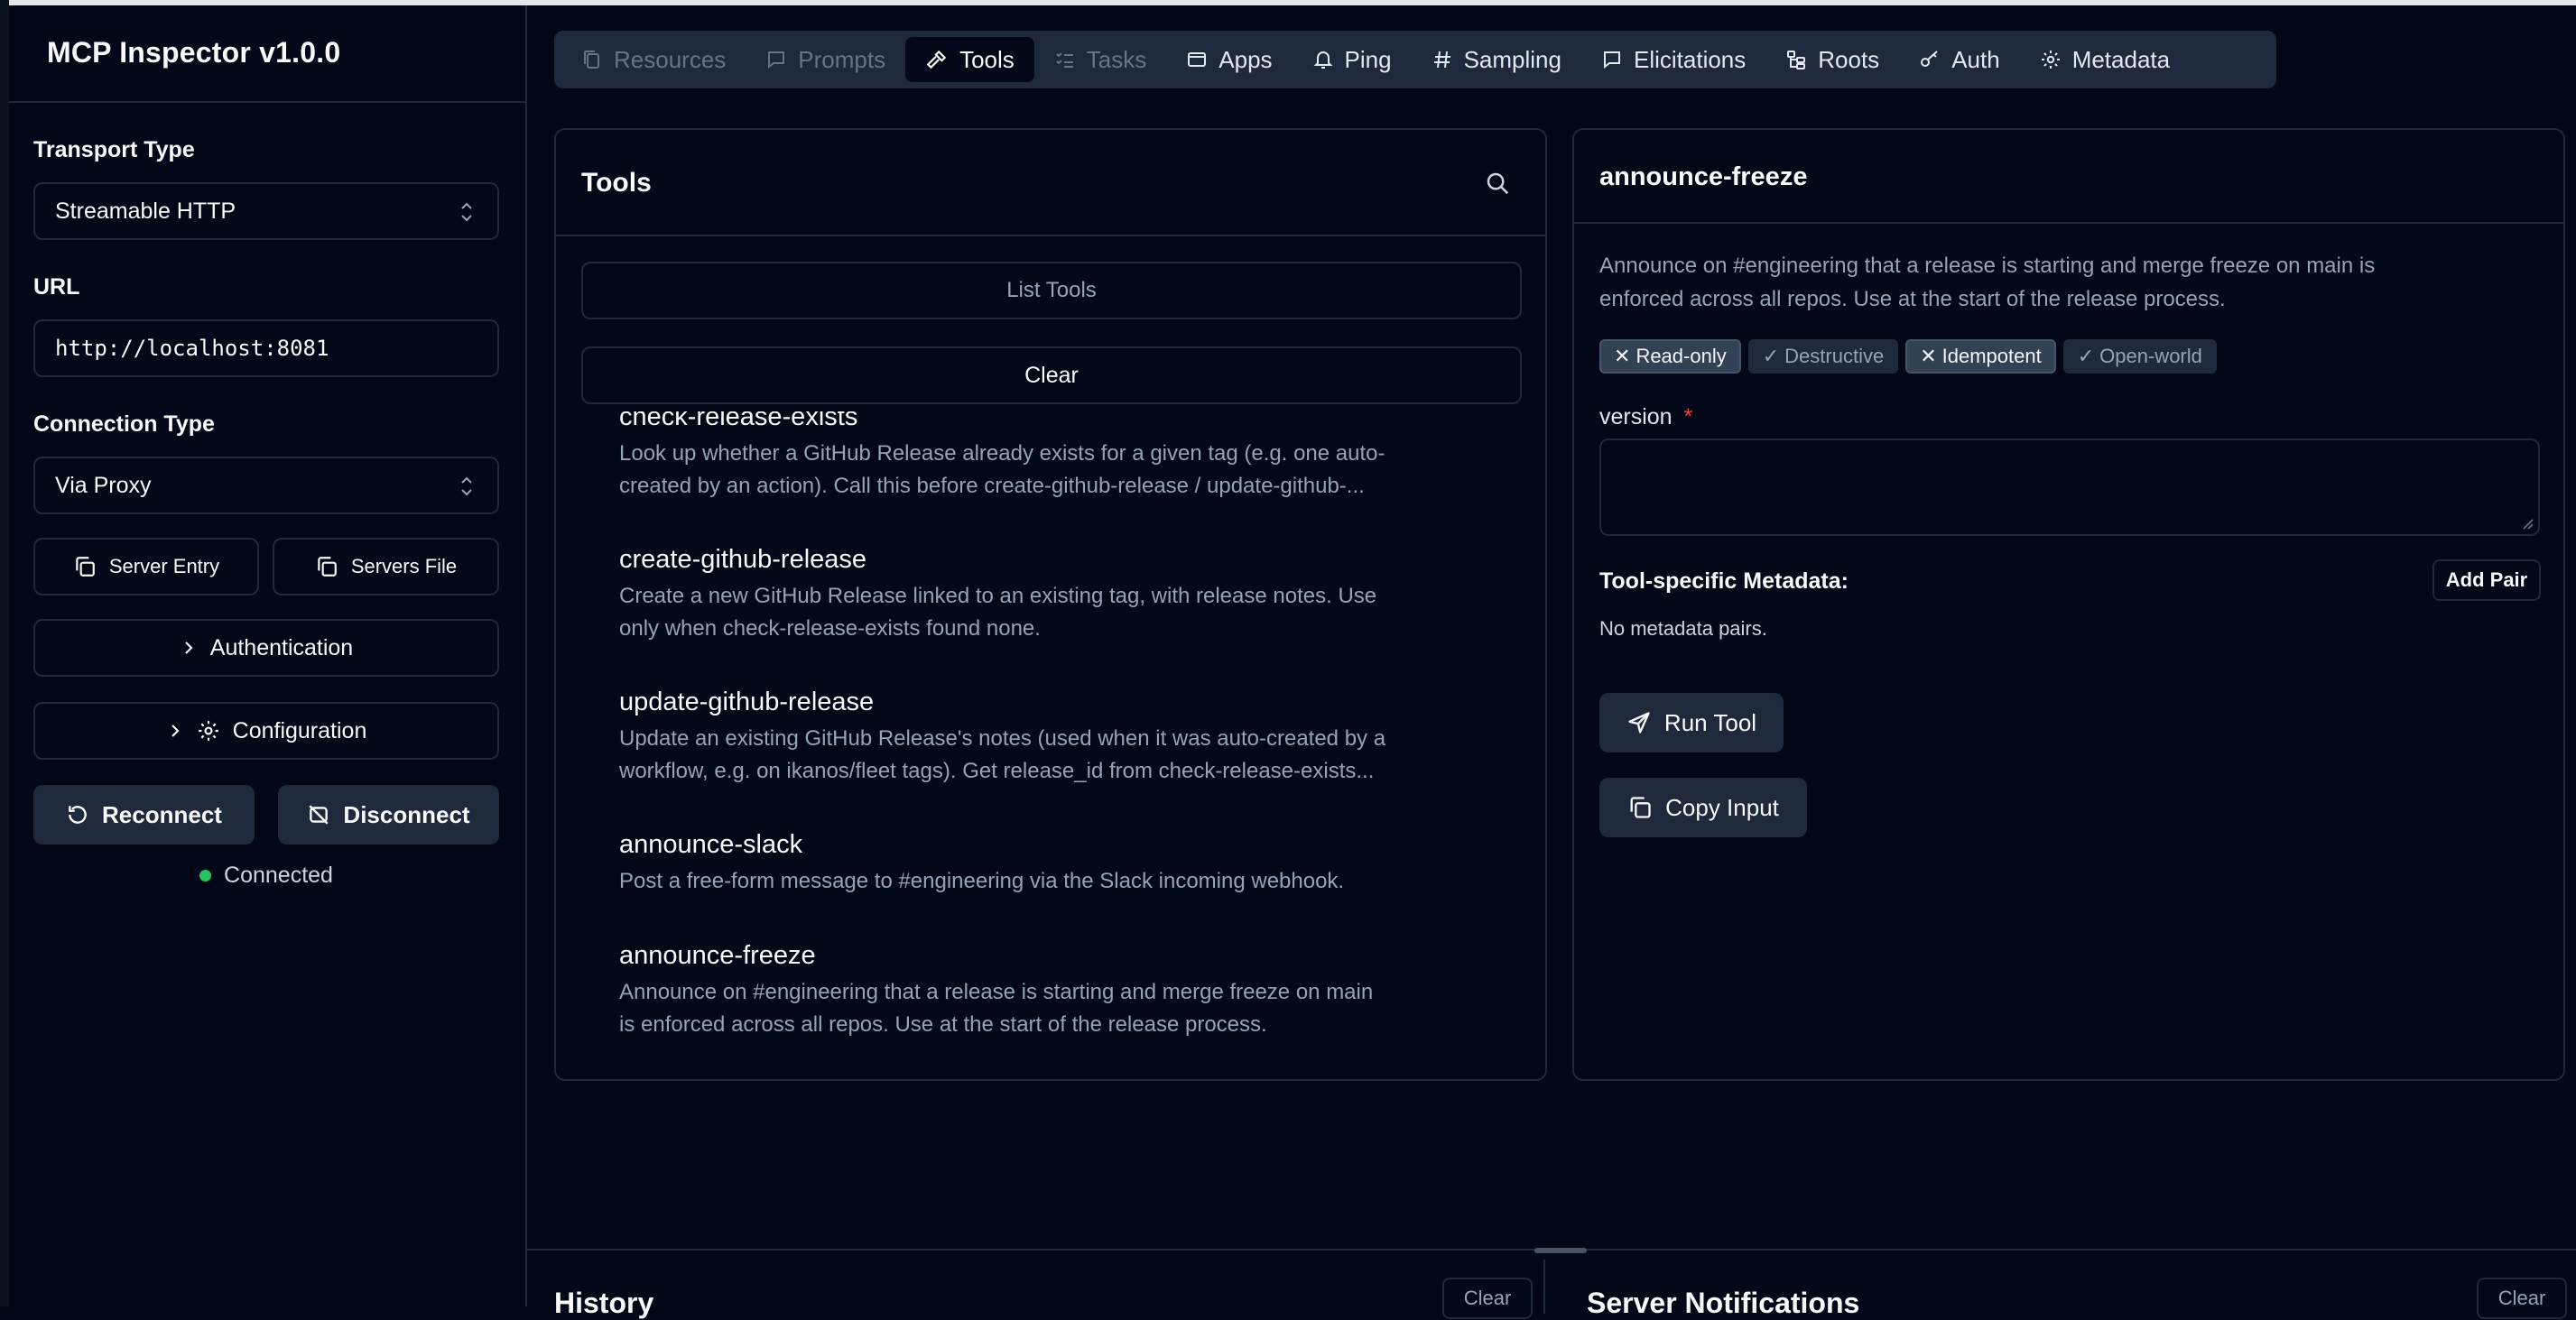 This screenshot has height=1320, width=2576. I want to click on reconnect-button: Reconnect, so click(144, 815).